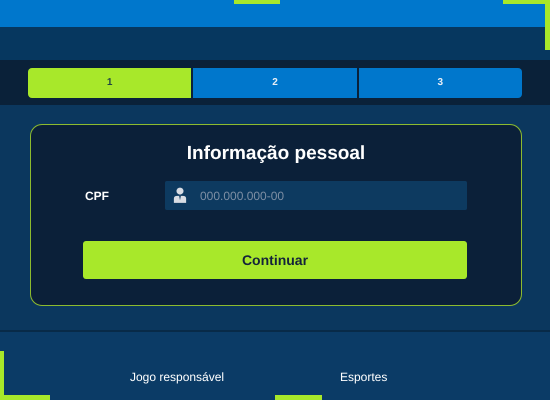  What do you see at coordinates (235, 377) in the screenshot?
I see `footer-link: Jogo responsável` at bounding box center [235, 377].